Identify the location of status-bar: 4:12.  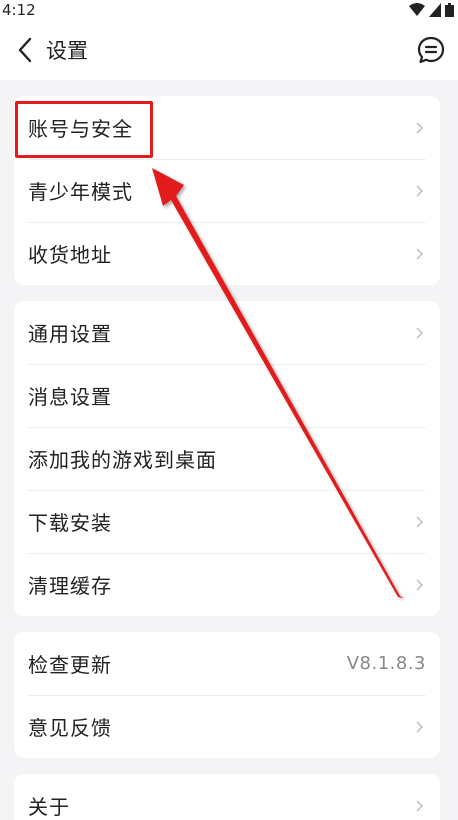
(229, 10).